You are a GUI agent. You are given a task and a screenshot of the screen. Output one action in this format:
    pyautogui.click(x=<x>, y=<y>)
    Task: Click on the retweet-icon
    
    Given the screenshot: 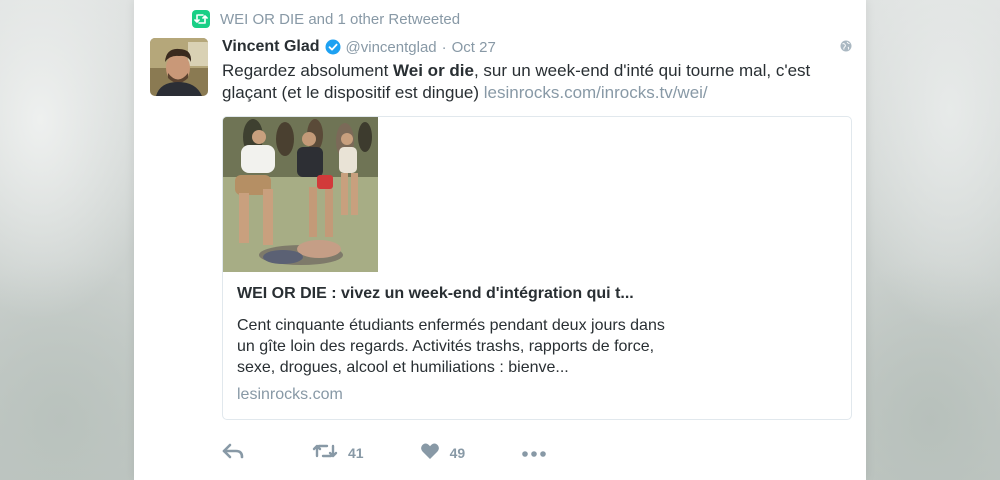 What is the action you would take?
    pyautogui.click(x=201, y=19)
    